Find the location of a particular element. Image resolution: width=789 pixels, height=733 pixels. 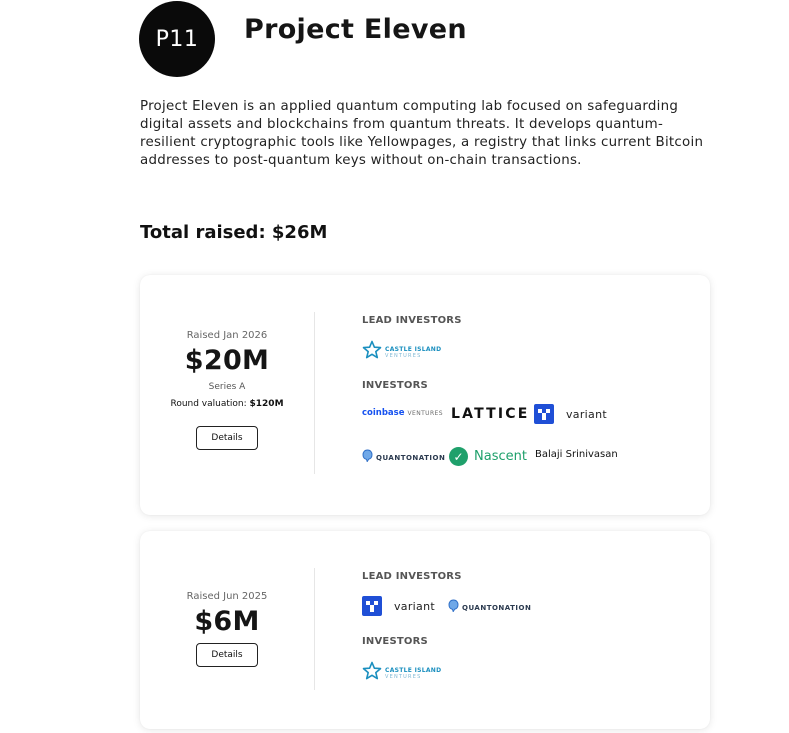

company-logo-text: P11 is located at coordinates (177, 39).